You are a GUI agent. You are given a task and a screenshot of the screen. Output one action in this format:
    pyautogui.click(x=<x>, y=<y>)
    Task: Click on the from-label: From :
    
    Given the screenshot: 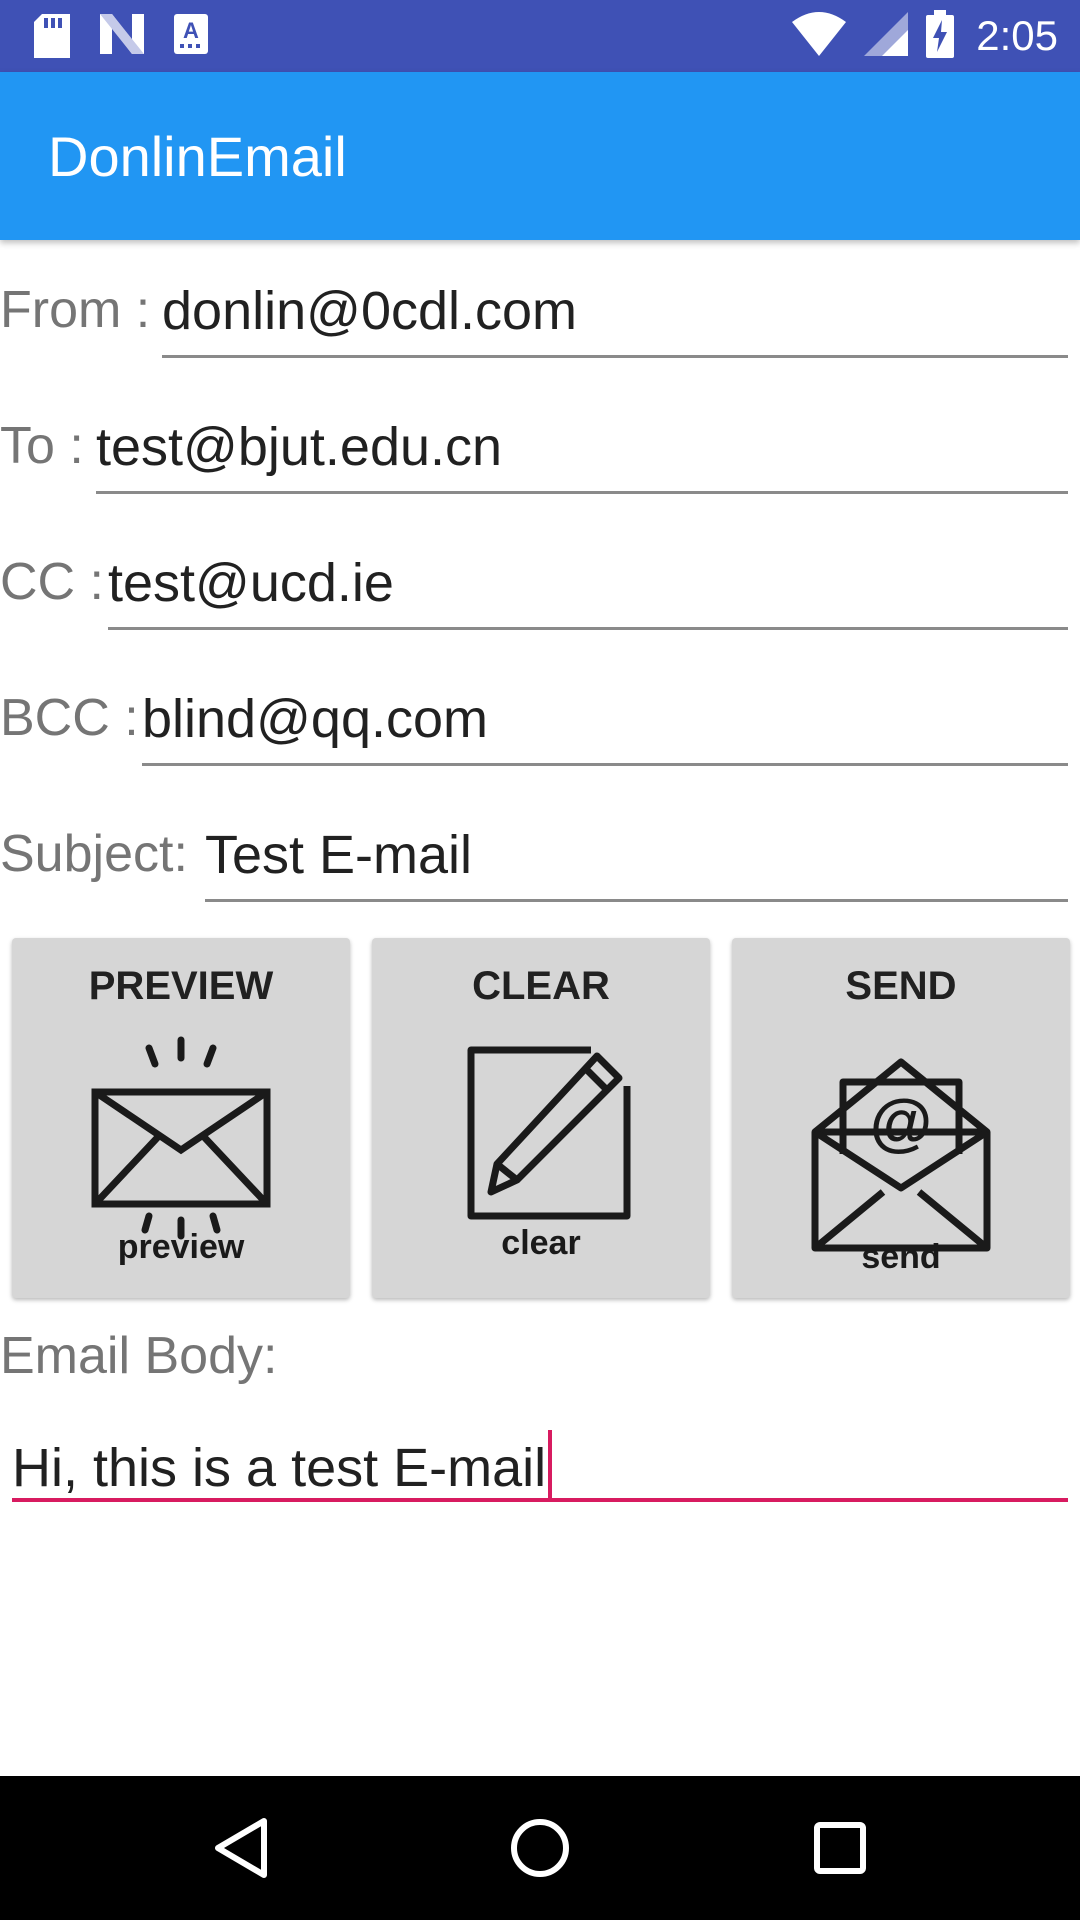 What is the action you would take?
    pyautogui.click(x=75, y=310)
    